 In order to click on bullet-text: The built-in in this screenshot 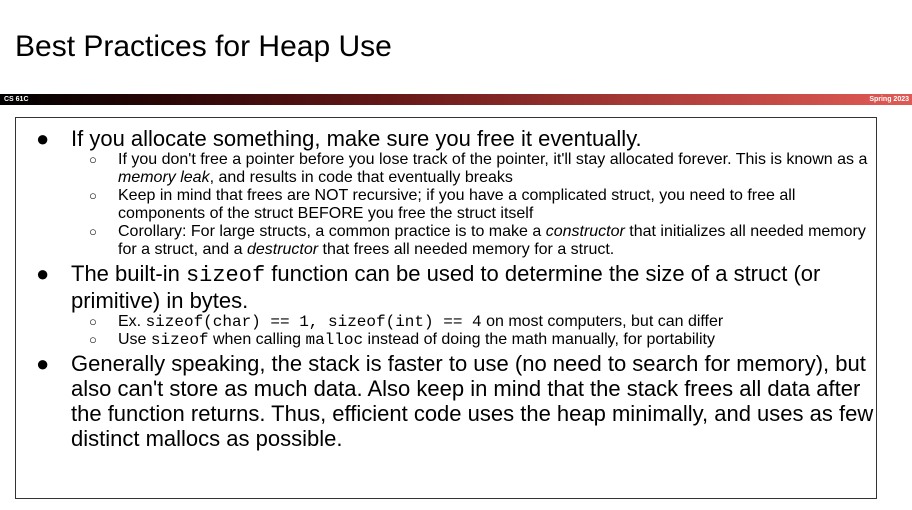, I will do `click(128, 273)`.